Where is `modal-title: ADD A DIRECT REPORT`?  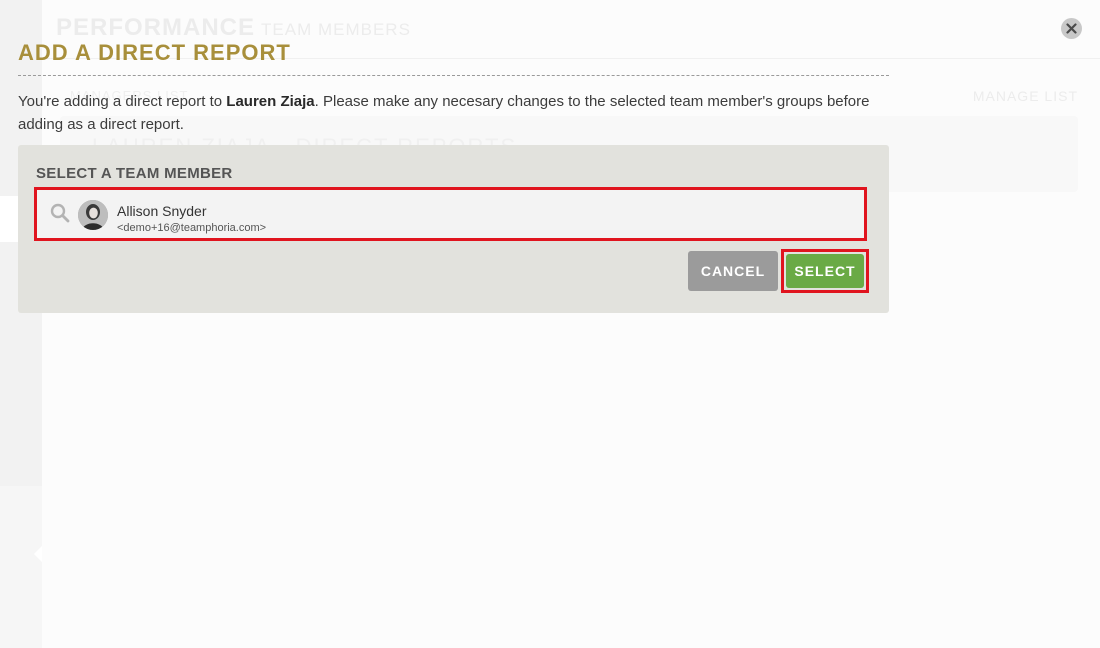 modal-title: ADD A DIRECT REPORT is located at coordinates (154, 52).